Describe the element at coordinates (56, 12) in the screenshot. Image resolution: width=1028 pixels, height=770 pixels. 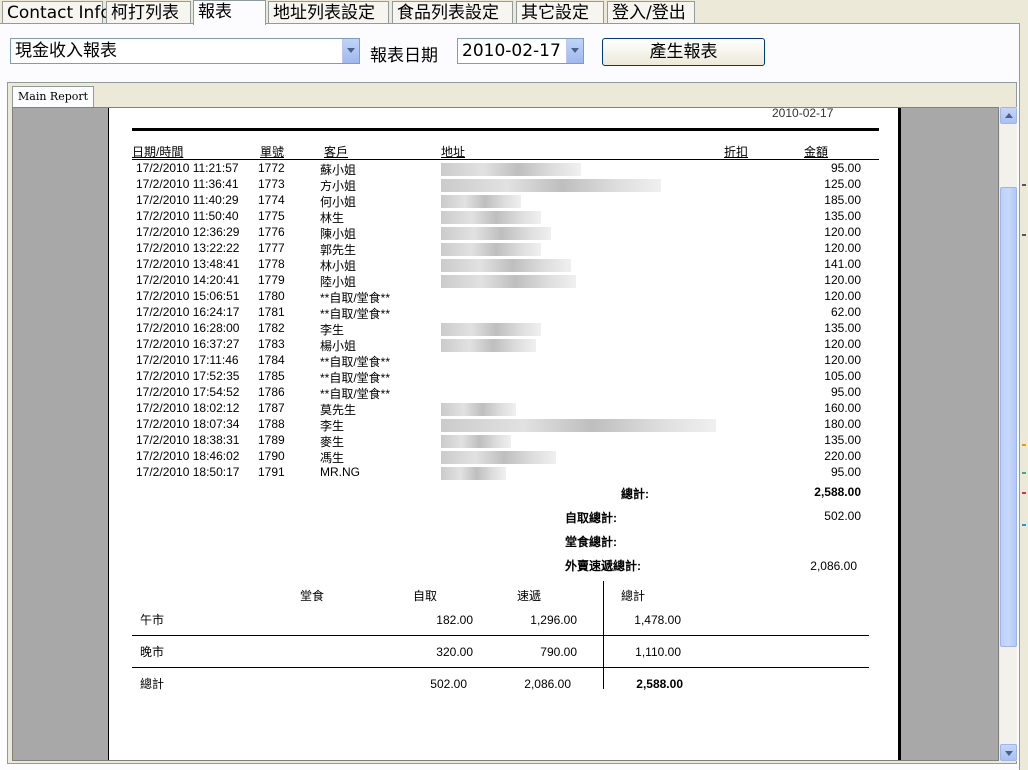
I see `tab-contact-info: Contact Info` at that location.